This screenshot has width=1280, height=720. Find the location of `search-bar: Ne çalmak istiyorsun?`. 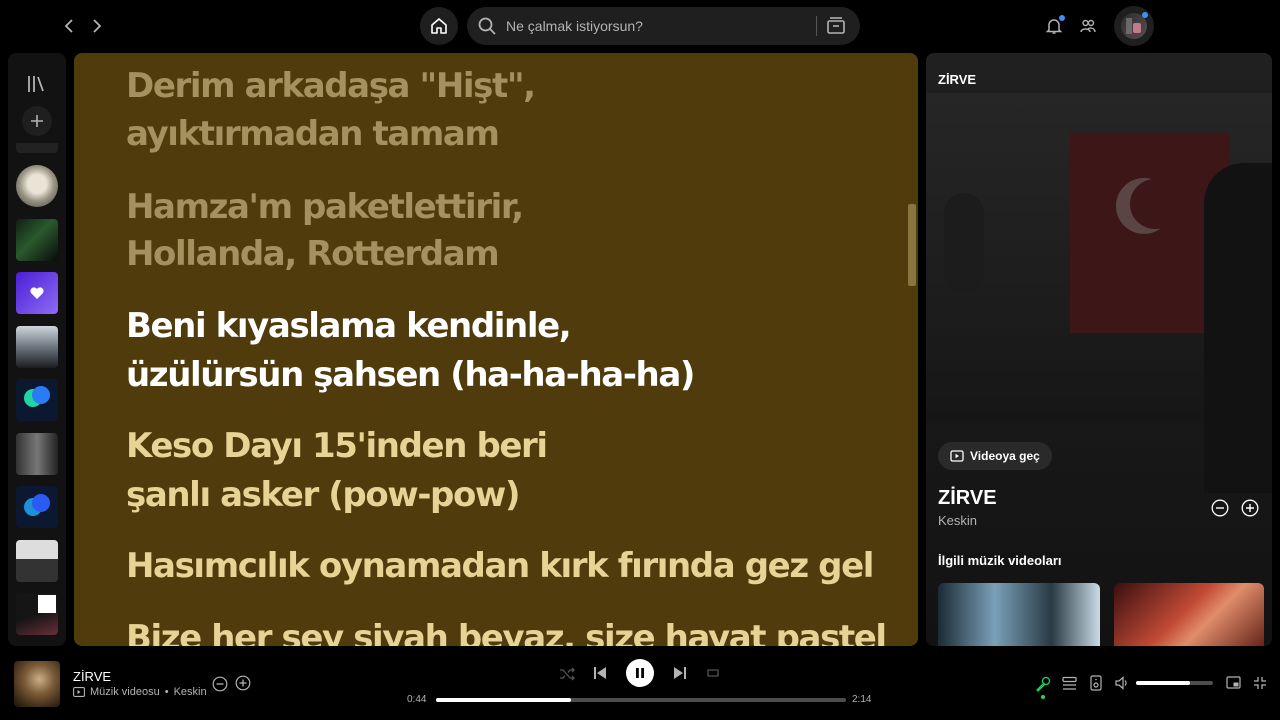

search-bar: Ne çalmak istiyorsun? is located at coordinates (663, 26).